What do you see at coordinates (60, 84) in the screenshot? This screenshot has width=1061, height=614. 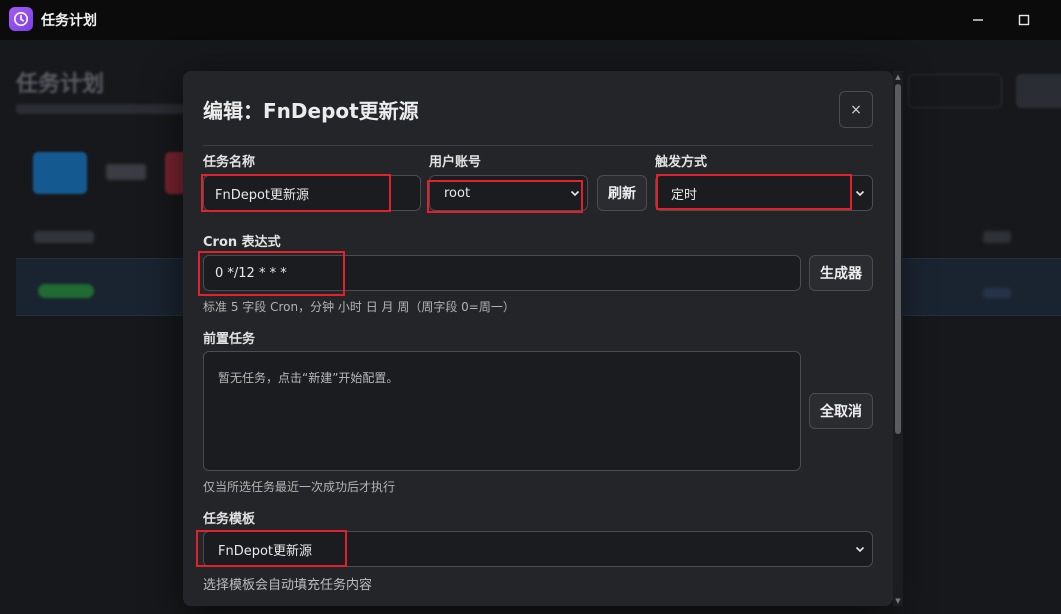 I see `background-page-title: 任务计划` at bounding box center [60, 84].